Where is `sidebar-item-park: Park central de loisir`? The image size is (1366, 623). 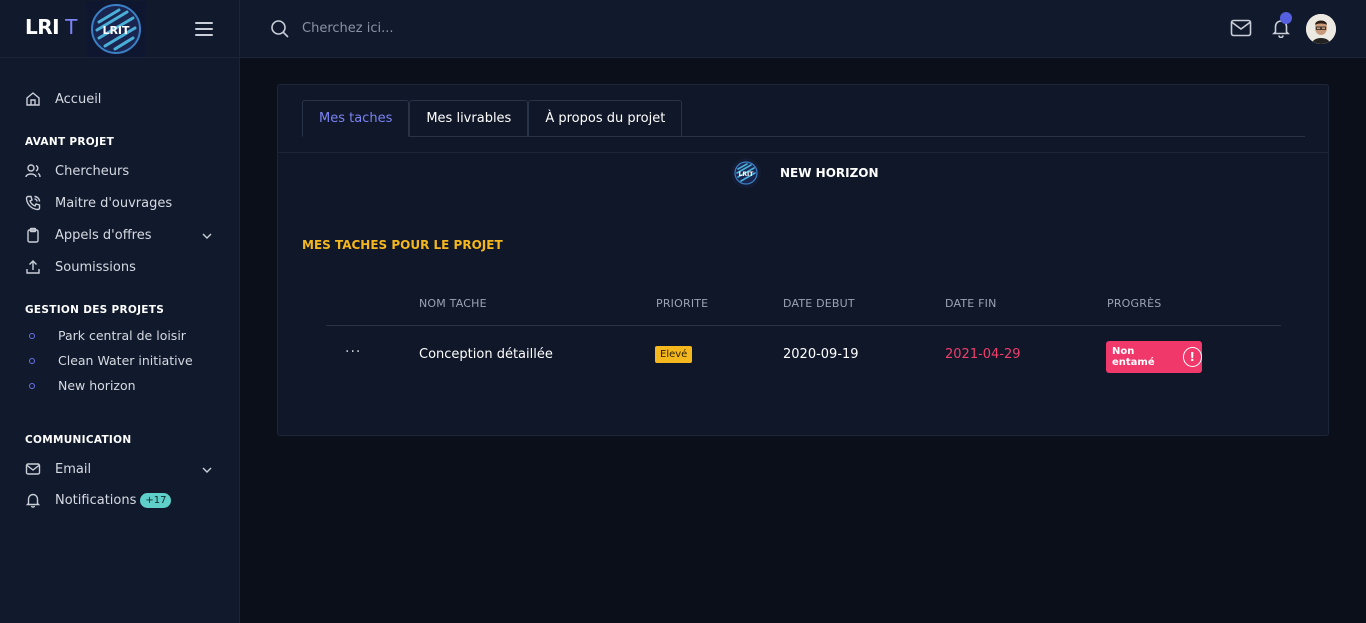
sidebar-item-park: Park central de loisir is located at coordinates (107, 335).